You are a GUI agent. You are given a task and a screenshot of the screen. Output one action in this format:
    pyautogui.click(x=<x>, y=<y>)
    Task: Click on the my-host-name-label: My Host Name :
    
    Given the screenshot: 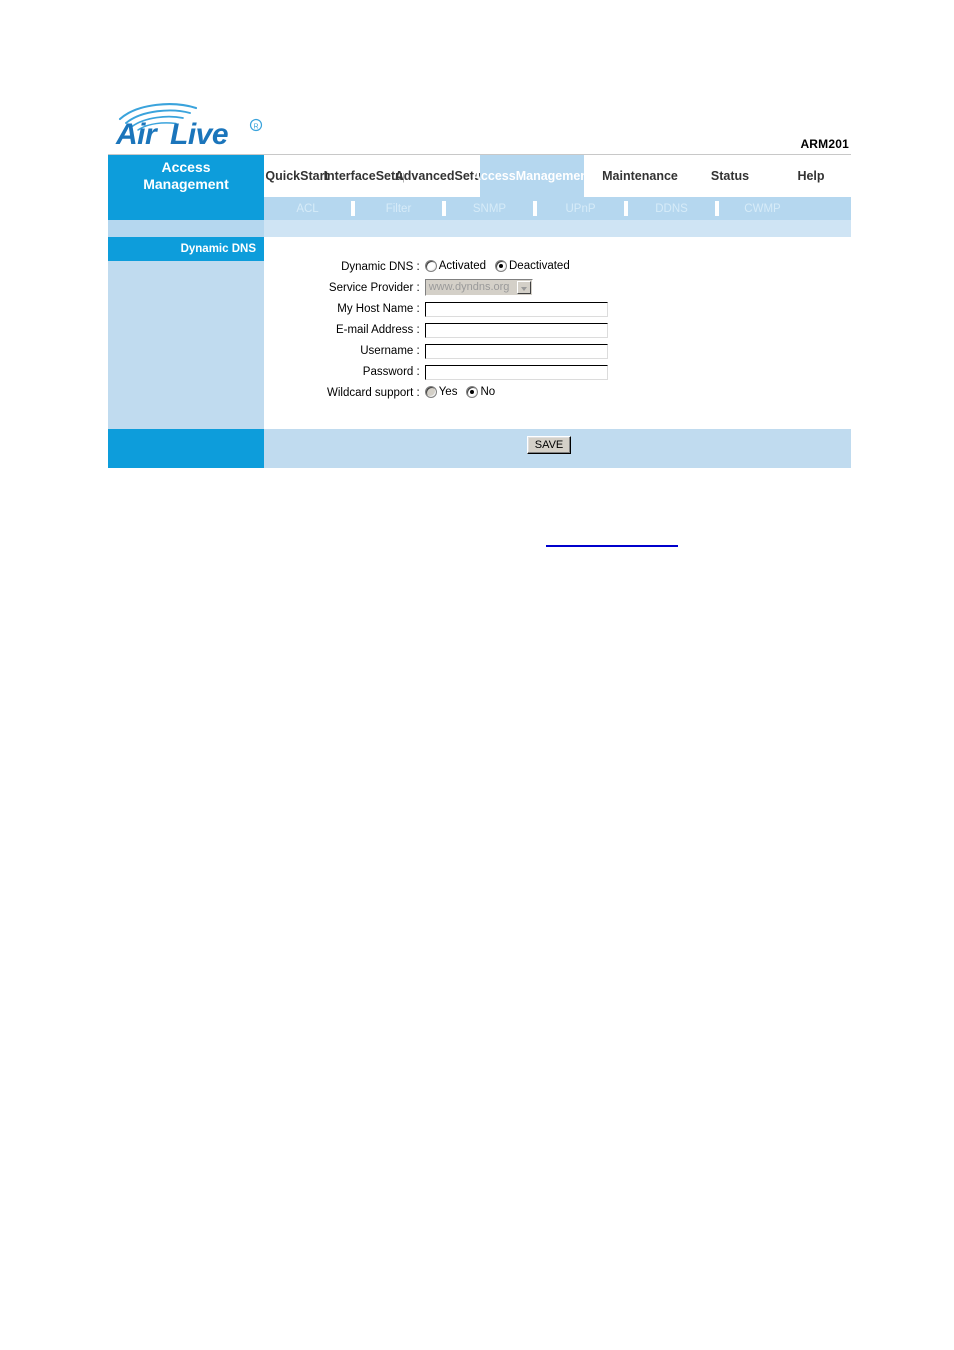 What is the action you would take?
    pyautogui.click(x=378, y=308)
    